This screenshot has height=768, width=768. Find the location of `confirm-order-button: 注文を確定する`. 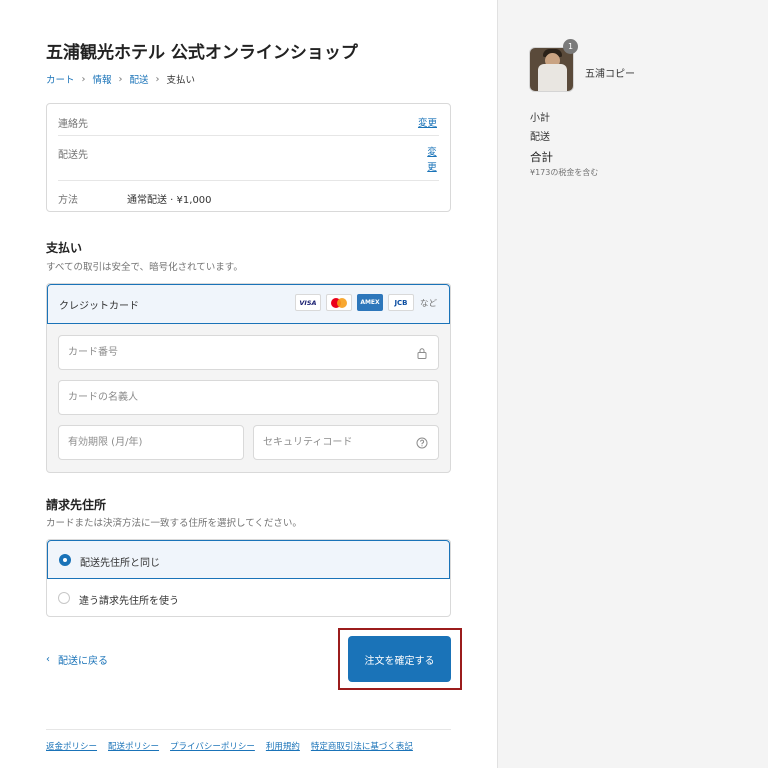

confirm-order-button: 注文を確定する is located at coordinates (399, 659).